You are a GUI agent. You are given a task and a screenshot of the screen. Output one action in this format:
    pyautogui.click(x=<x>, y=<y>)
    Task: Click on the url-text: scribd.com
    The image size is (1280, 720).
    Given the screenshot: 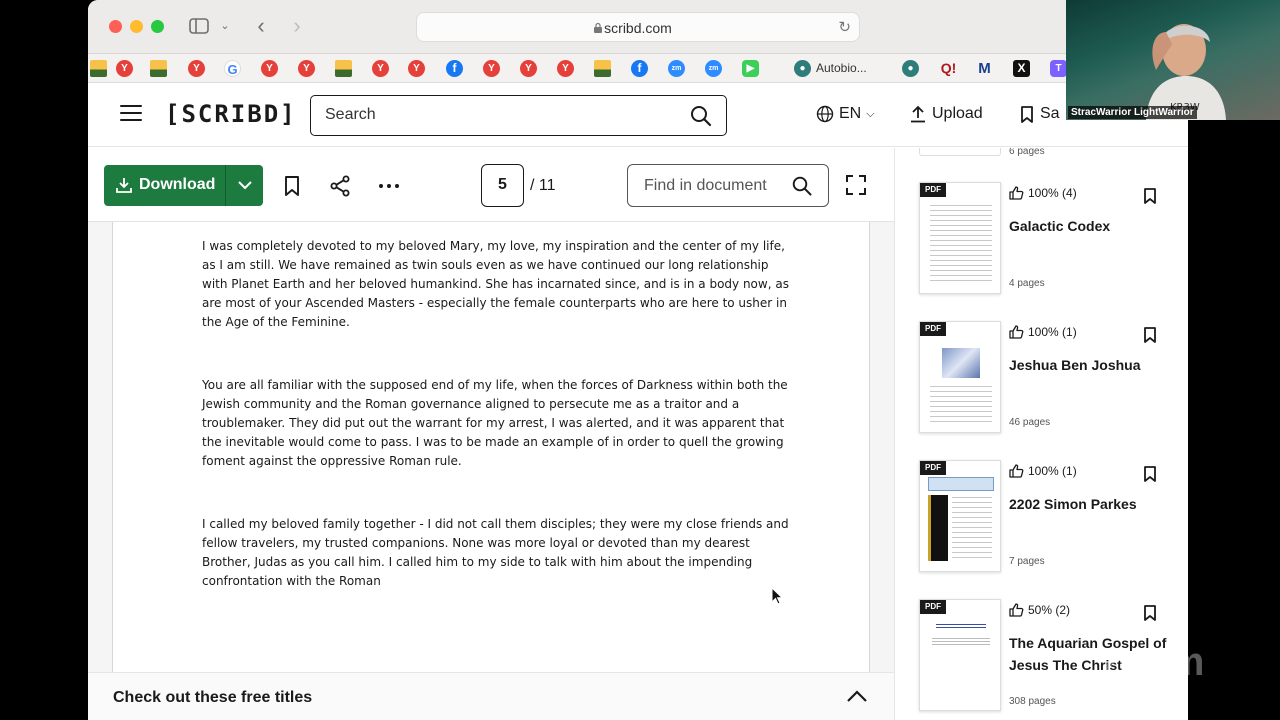 What is the action you would take?
    pyautogui.click(x=638, y=28)
    